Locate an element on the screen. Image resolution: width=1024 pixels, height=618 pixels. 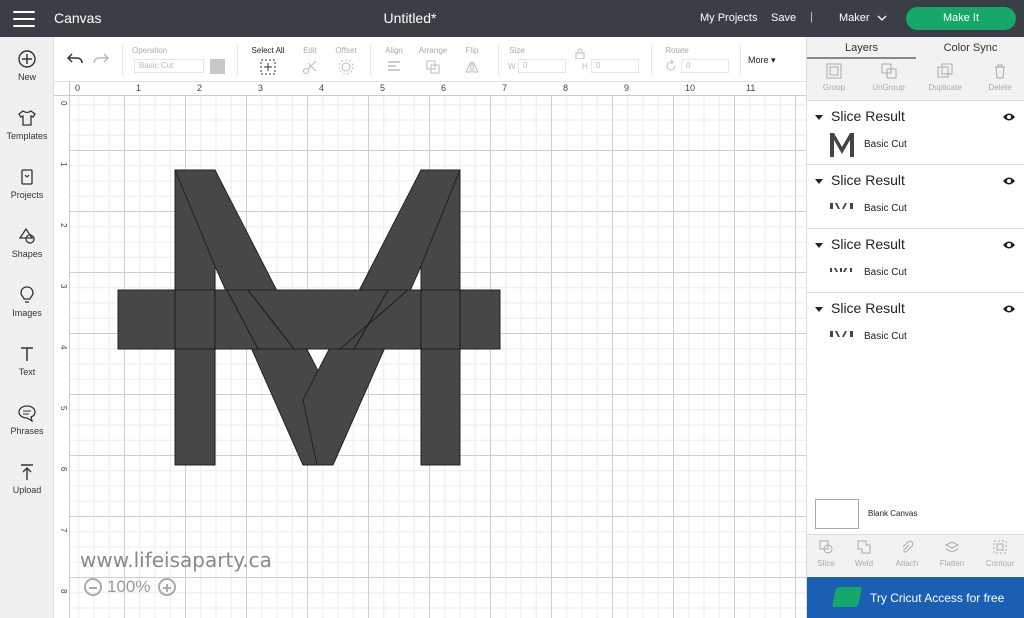
cricut-access-icon is located at coordinates (847, 597).